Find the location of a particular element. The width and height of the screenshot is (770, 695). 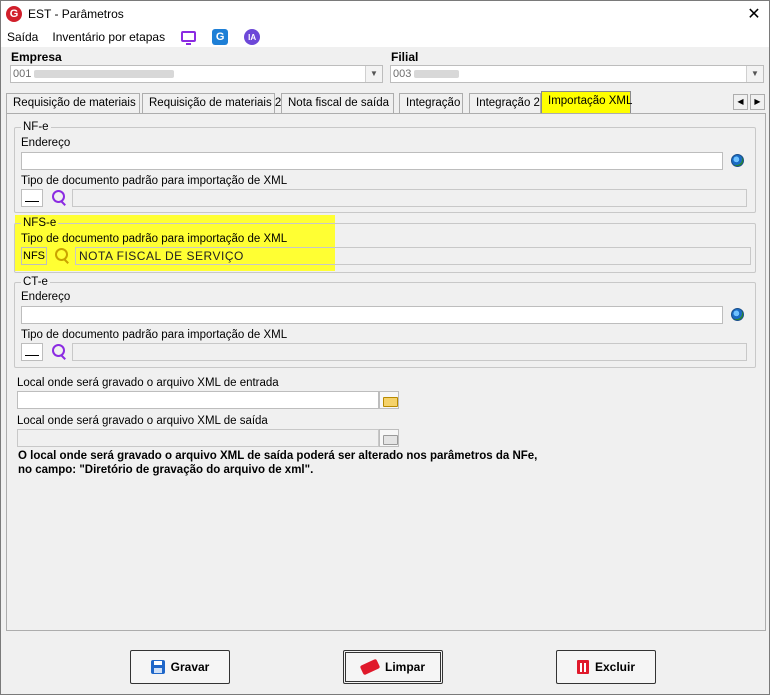

window-title: EST - Parâmetros is located at coordinates (76, 14).